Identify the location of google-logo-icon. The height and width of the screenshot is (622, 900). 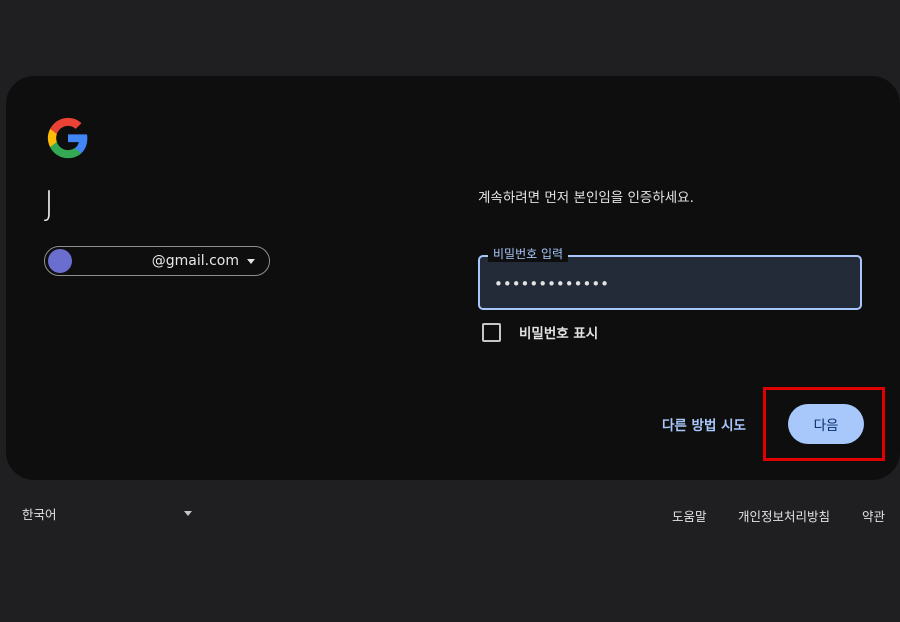
(67, 138).